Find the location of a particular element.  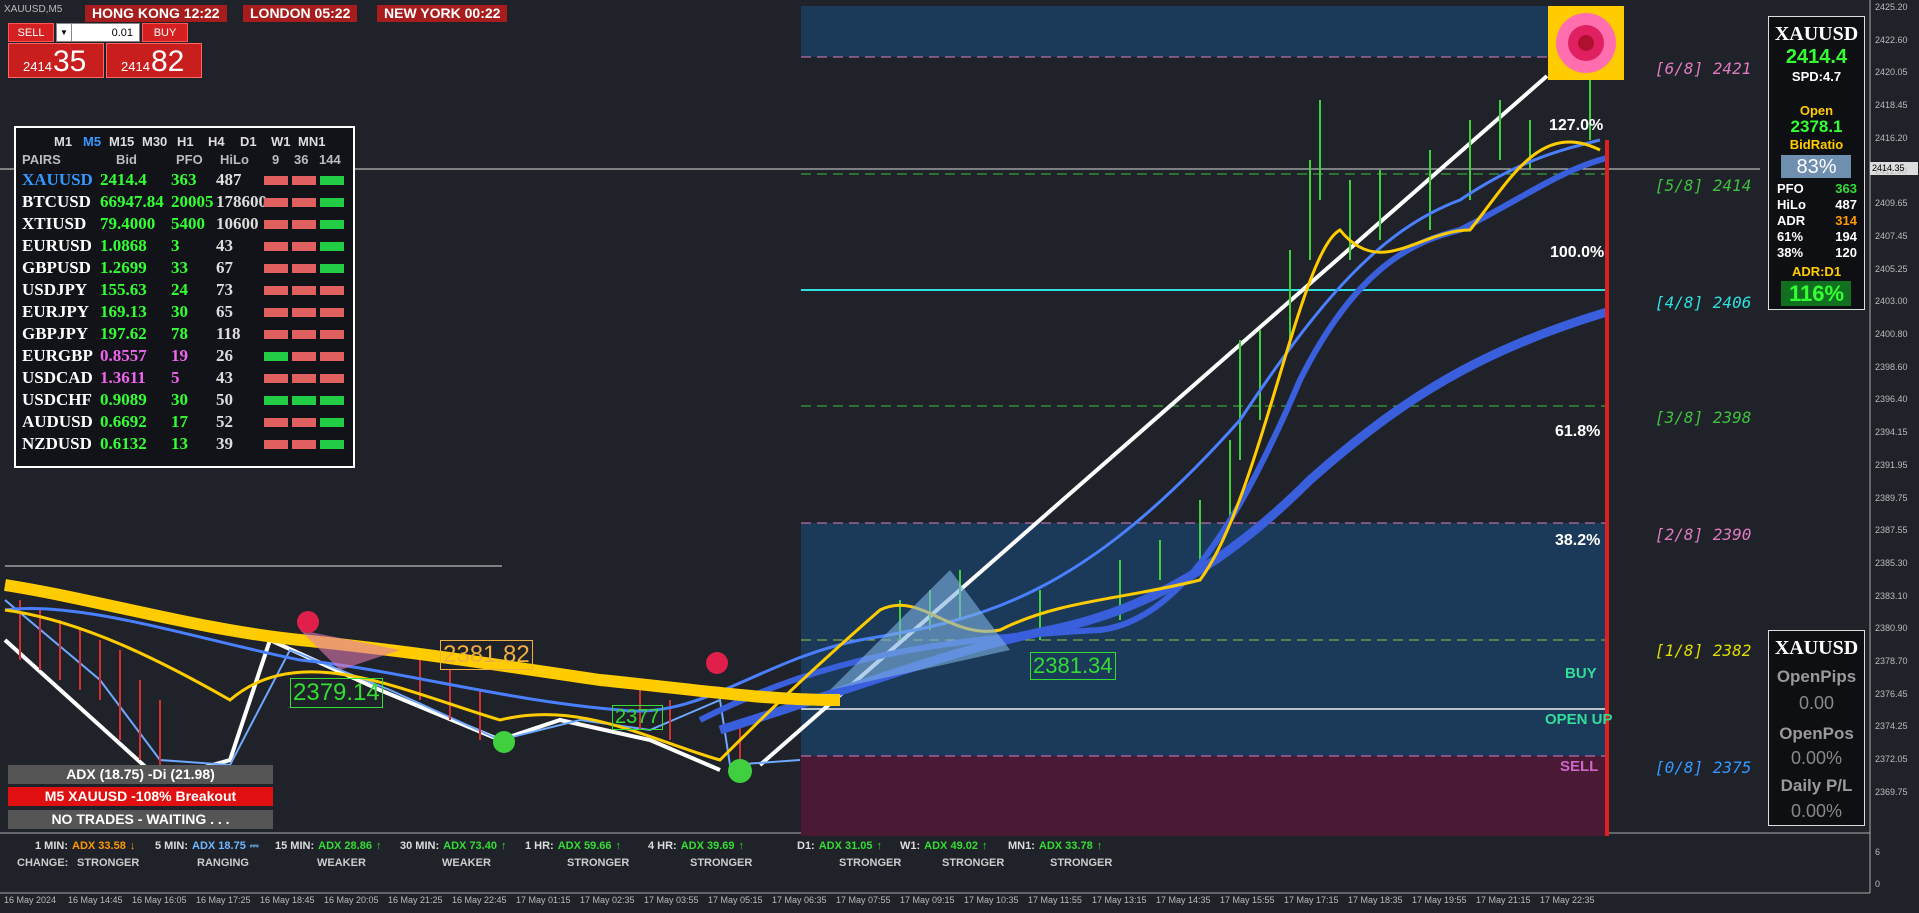

buy-zone-label: BUY is located at coordinates (1581, 673).